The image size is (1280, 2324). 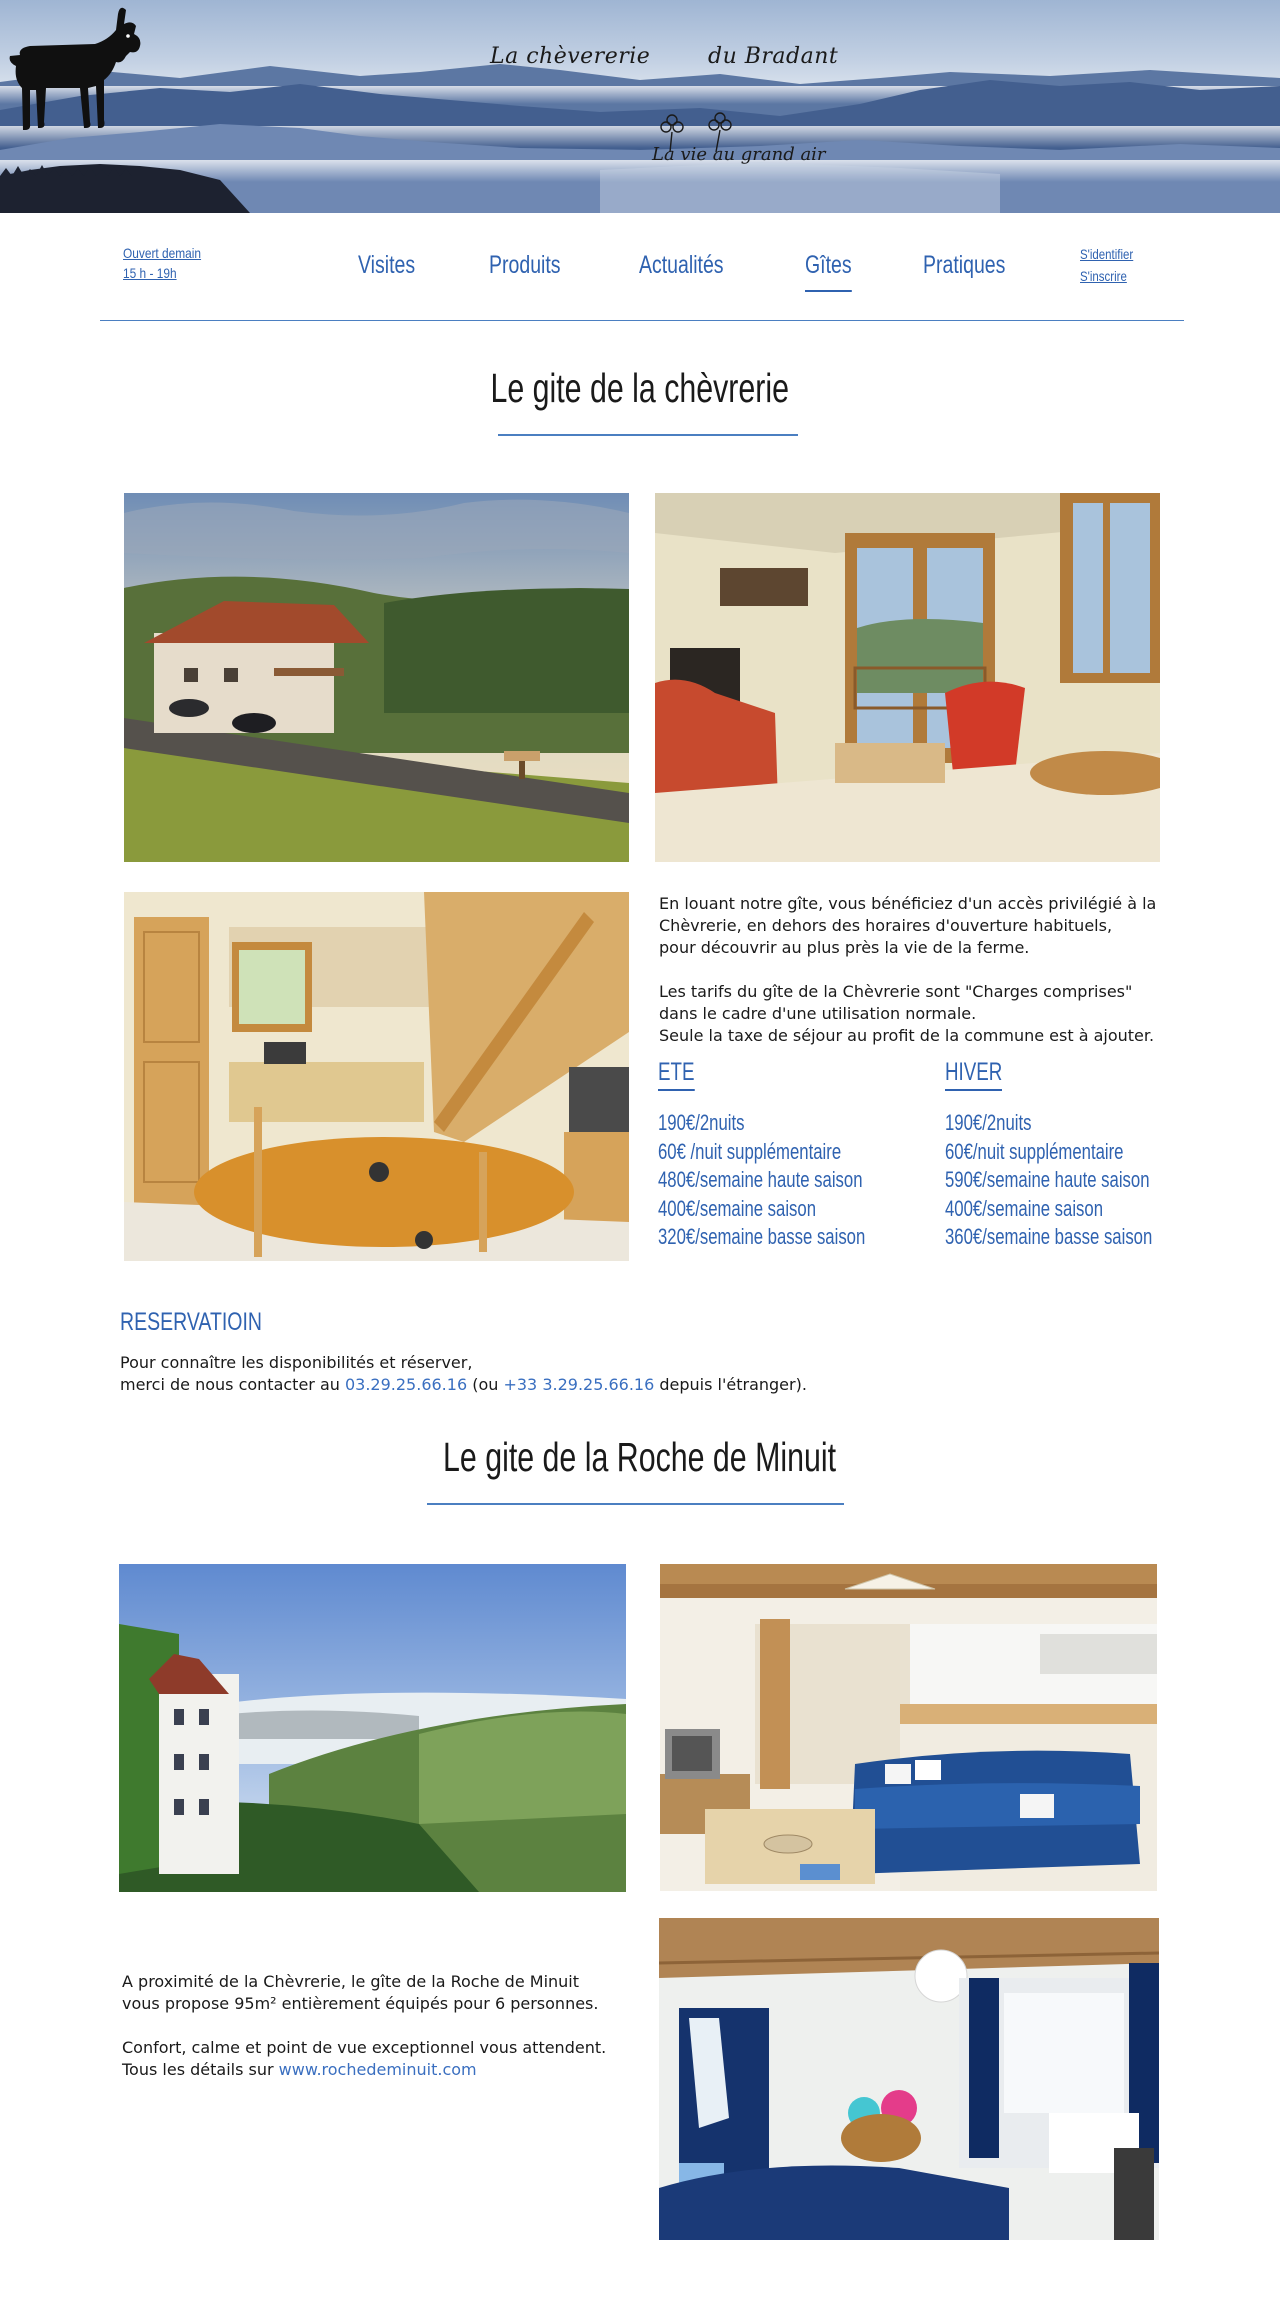 I want to click on gite1-tarif-line2: dans le cadre d'une utilisation normale., so click(x=818, y=1013).